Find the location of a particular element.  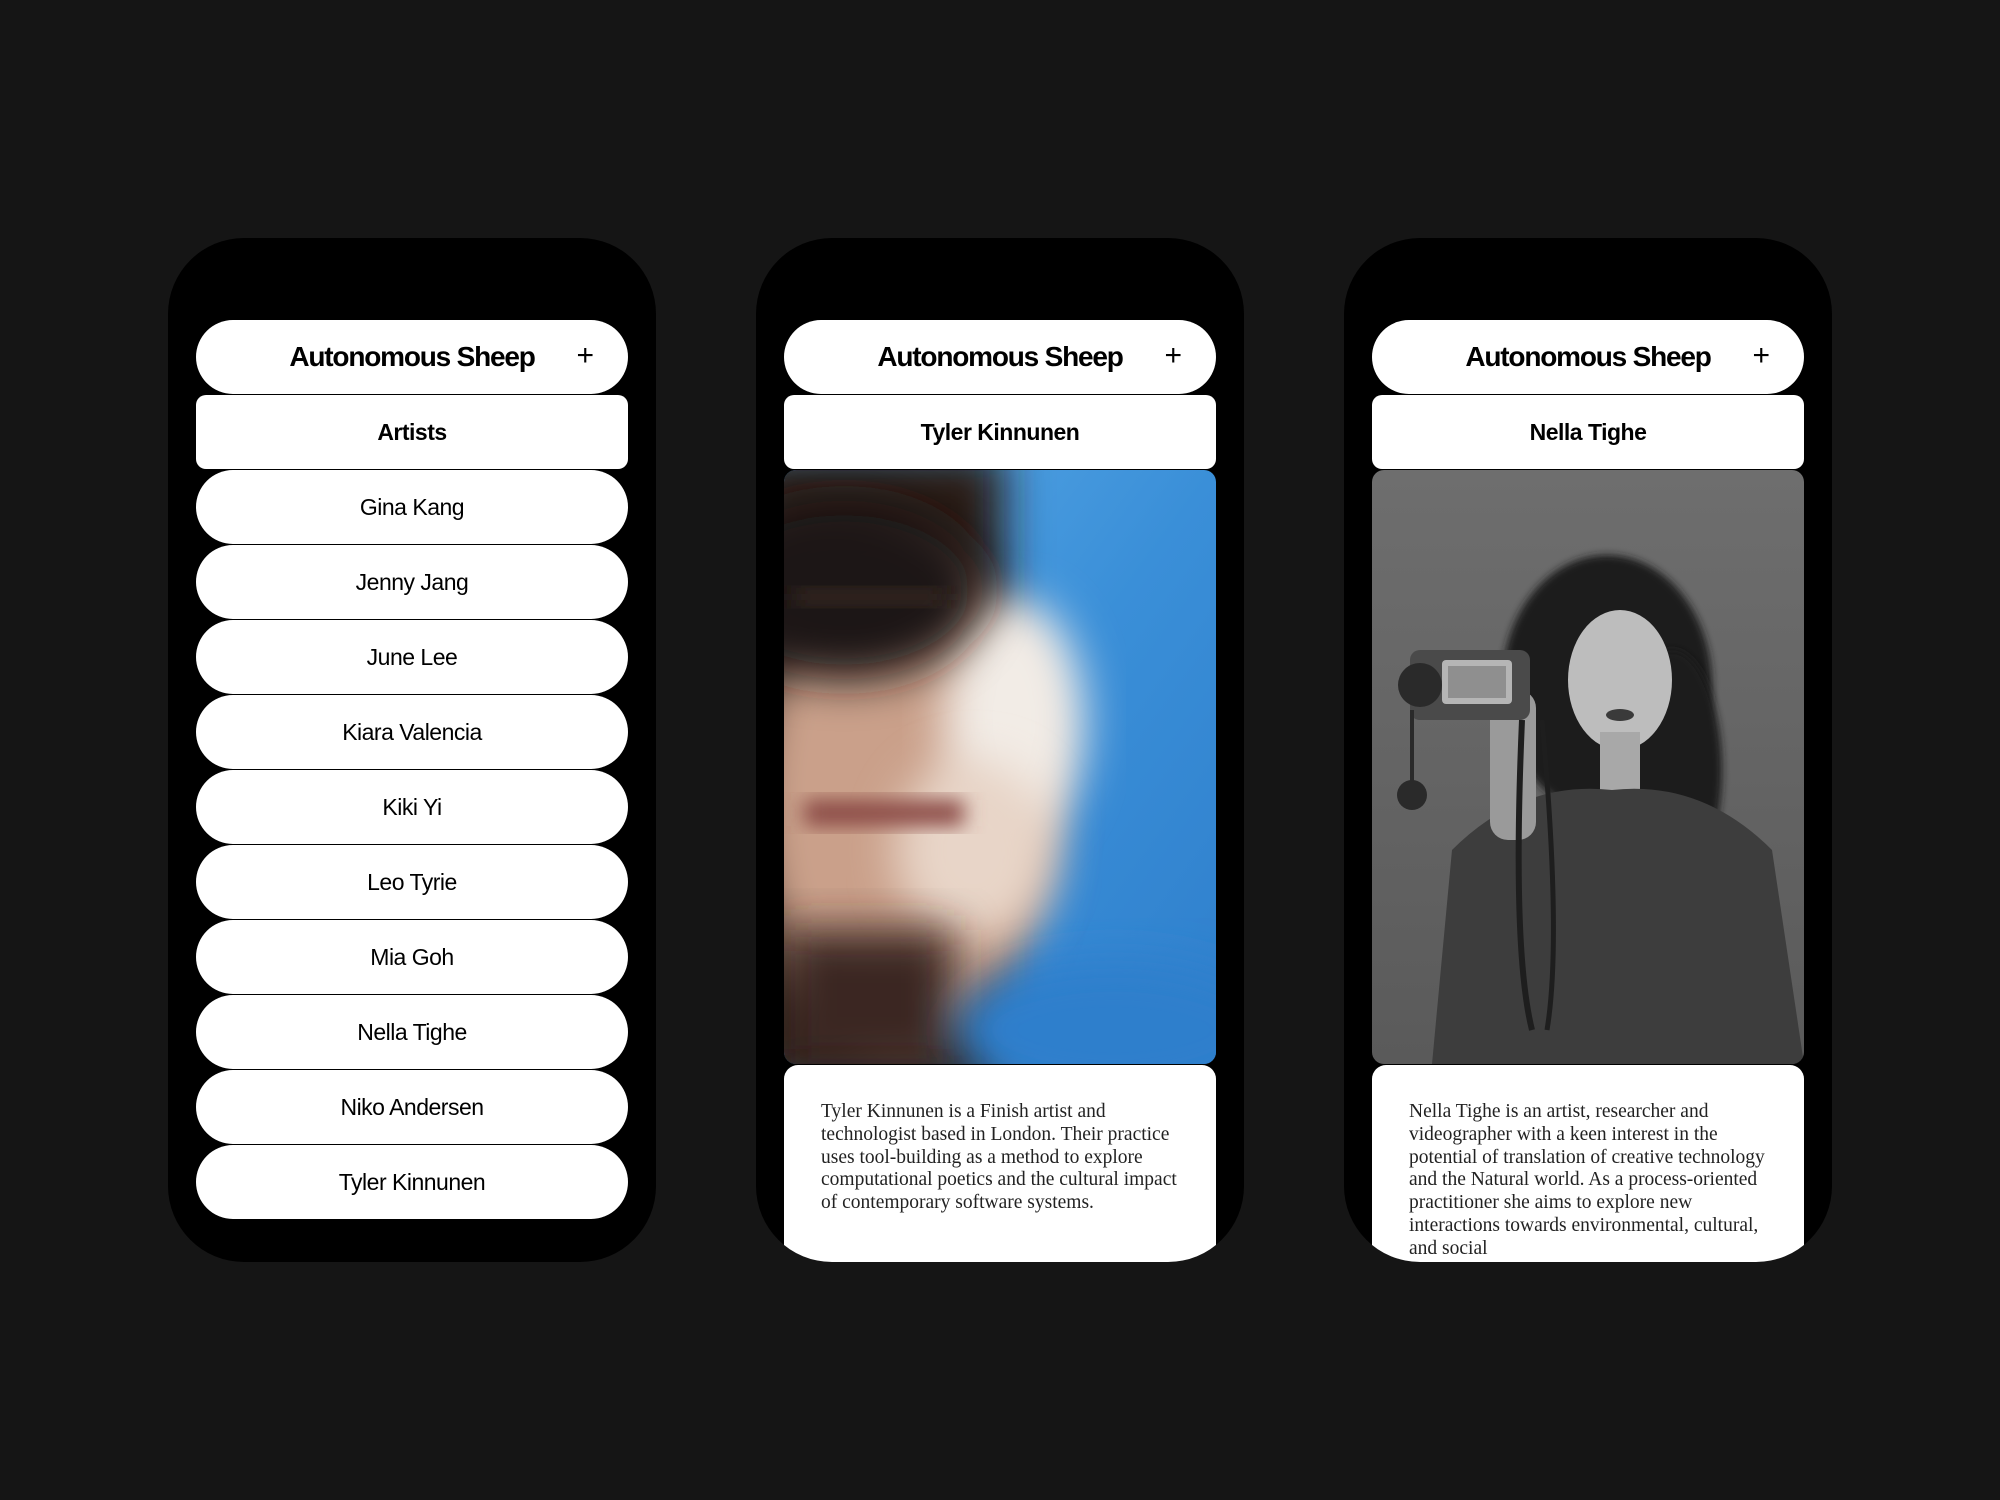

artist-name-title: Nella Tighe is located at coordinates (1588, 432).